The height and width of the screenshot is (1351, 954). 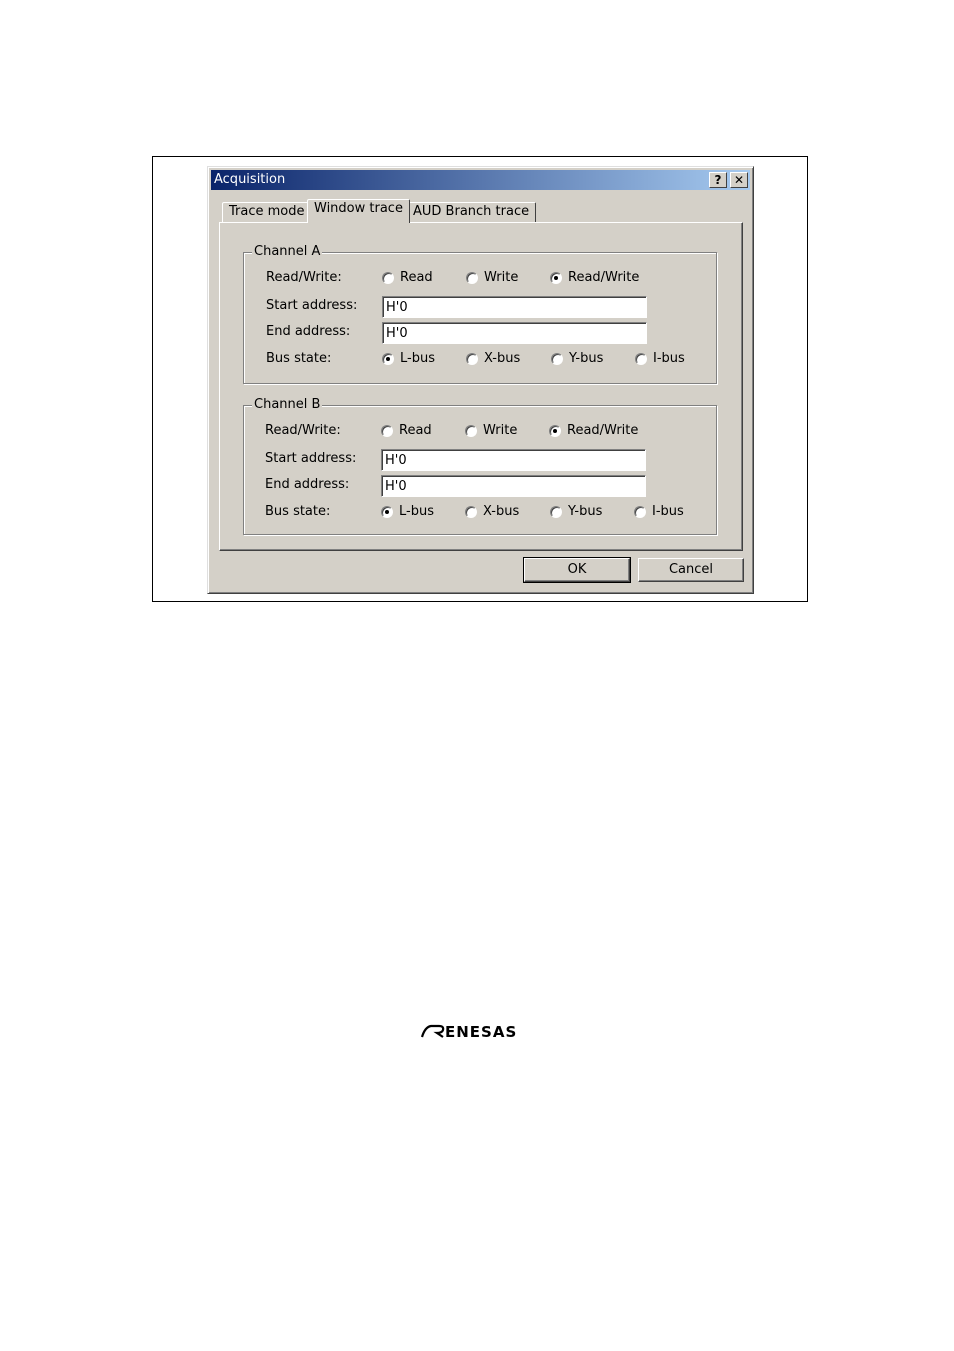 I want to click on channel-a-start-label: Start address:, so click(x=312, y=305).